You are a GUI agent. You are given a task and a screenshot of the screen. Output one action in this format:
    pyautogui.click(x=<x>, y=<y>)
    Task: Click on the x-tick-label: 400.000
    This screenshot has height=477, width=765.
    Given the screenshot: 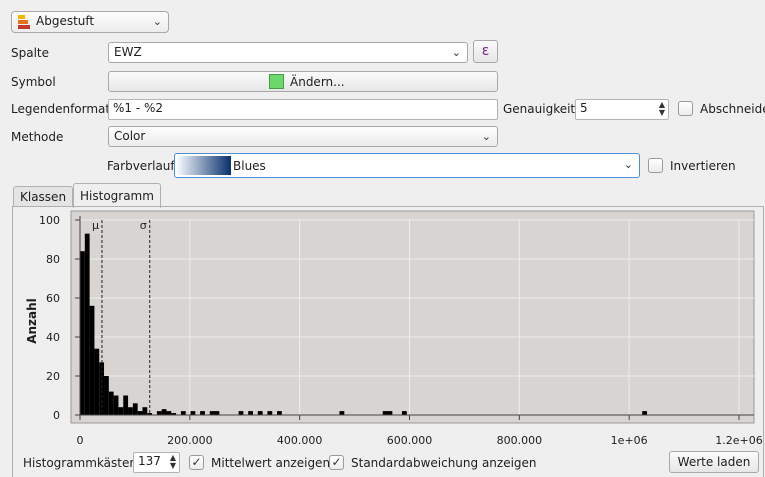 What is the action you would take?
    pyautogui.click(x=300, y=440)
    